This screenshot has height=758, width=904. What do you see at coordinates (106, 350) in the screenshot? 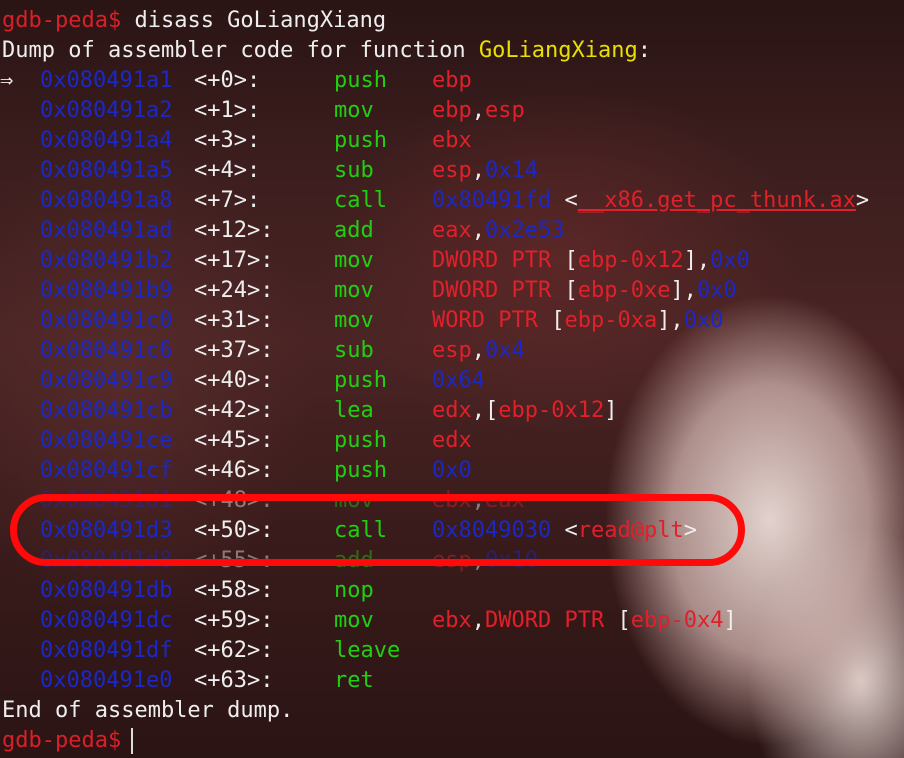
I see `instruction-address: 0x080491c6` at bounding box center [106, 350].